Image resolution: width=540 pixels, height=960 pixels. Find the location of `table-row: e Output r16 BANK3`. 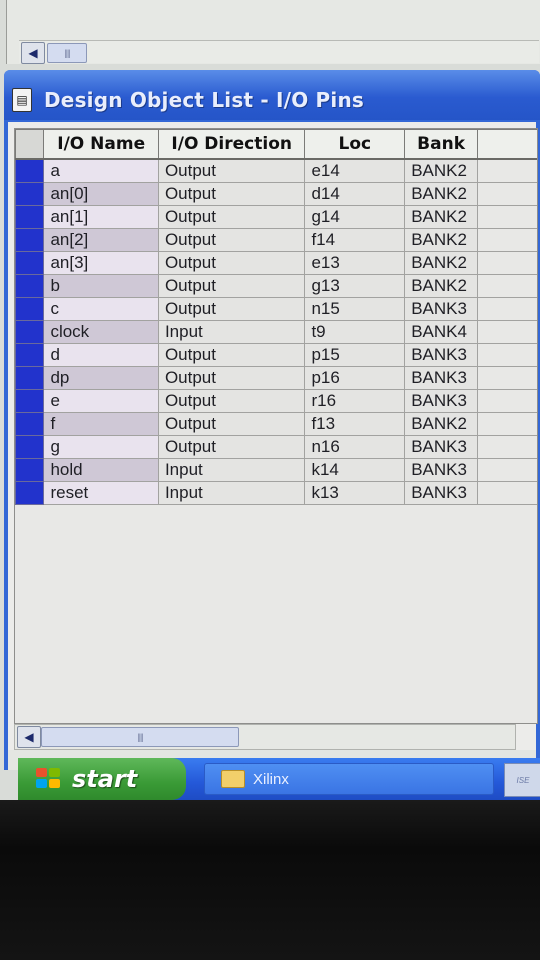

table-row: e Output r16 BANK3 is located at coordinates (275, 401).